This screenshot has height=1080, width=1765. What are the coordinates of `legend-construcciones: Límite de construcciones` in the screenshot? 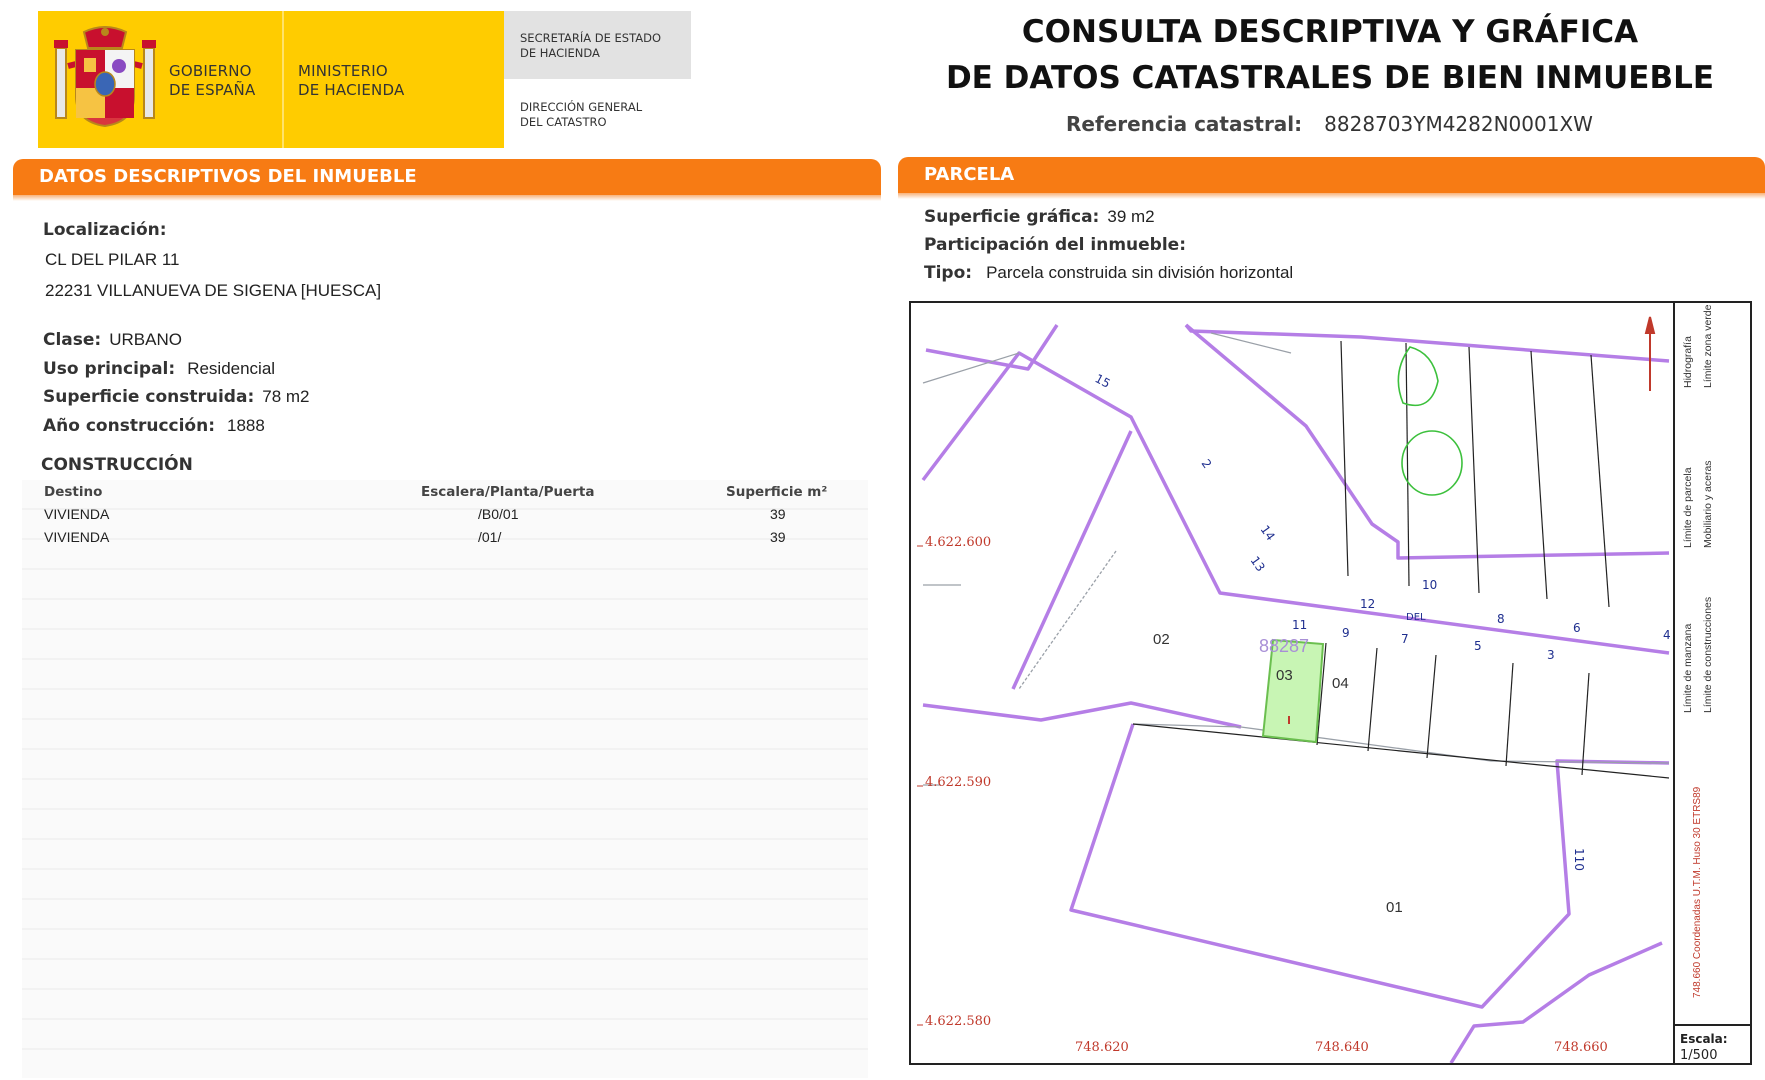 It's located at (1708, 655).